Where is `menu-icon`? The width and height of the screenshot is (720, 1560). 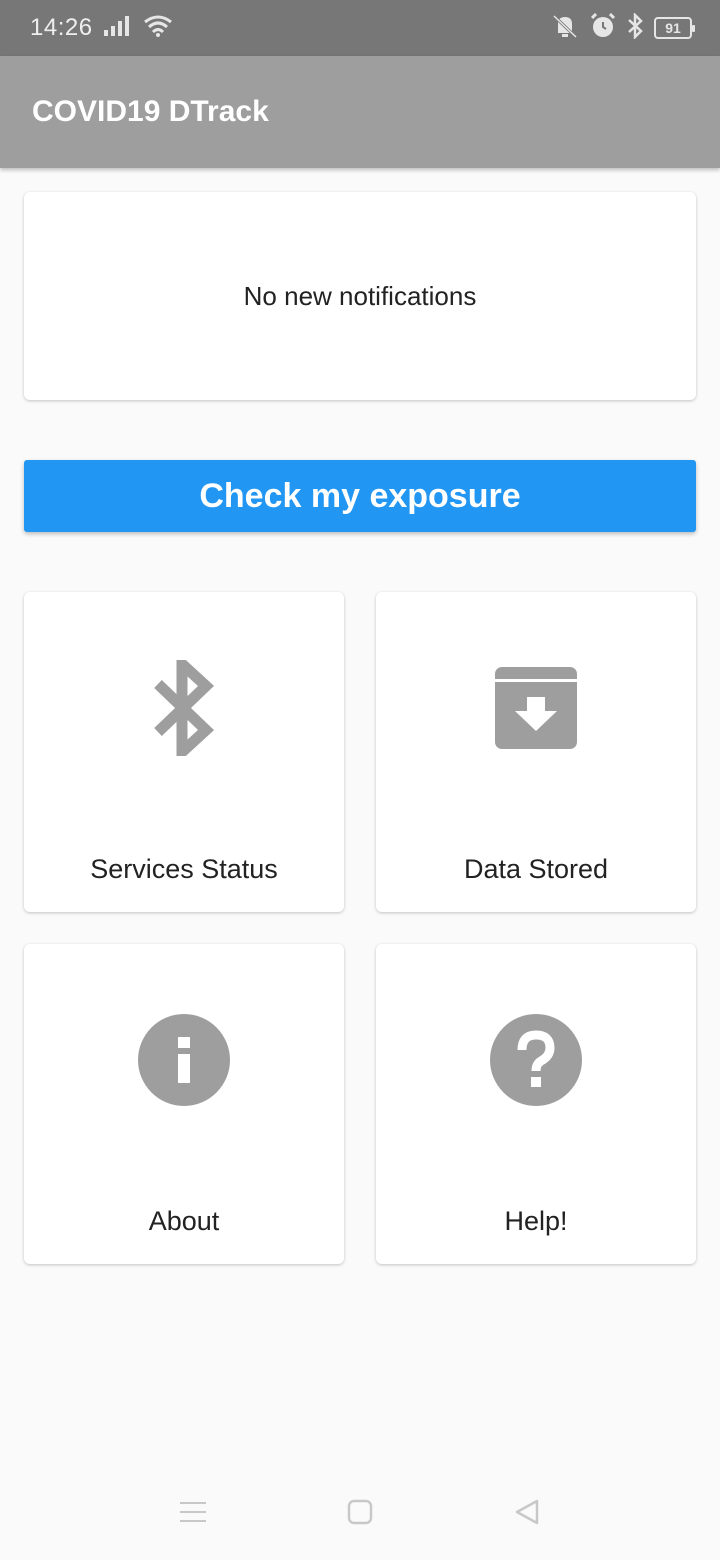
menu-icon is located at coordinates (193, 1512).